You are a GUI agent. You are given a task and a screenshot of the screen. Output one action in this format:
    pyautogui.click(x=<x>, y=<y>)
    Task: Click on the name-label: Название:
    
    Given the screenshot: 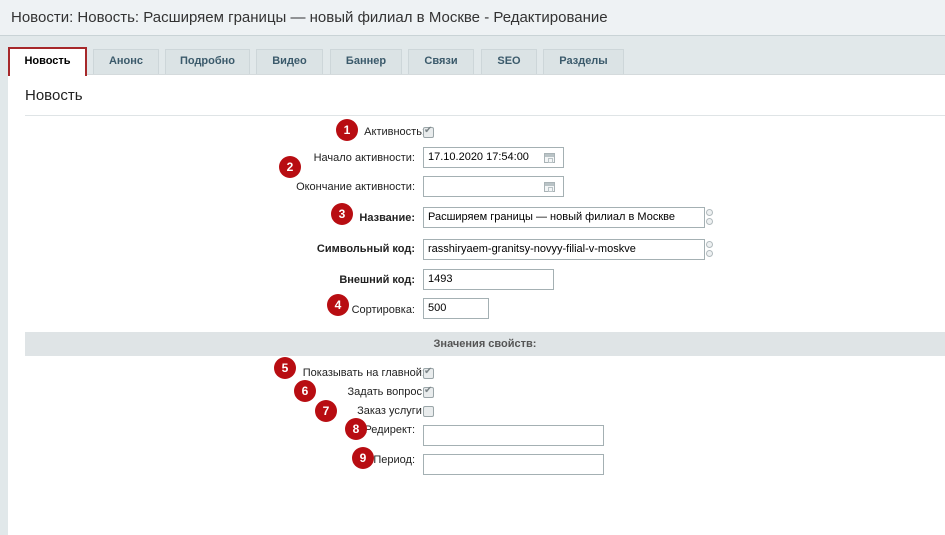 What is the action you would take?
    pyautogui.click(x=387, y=218)
    